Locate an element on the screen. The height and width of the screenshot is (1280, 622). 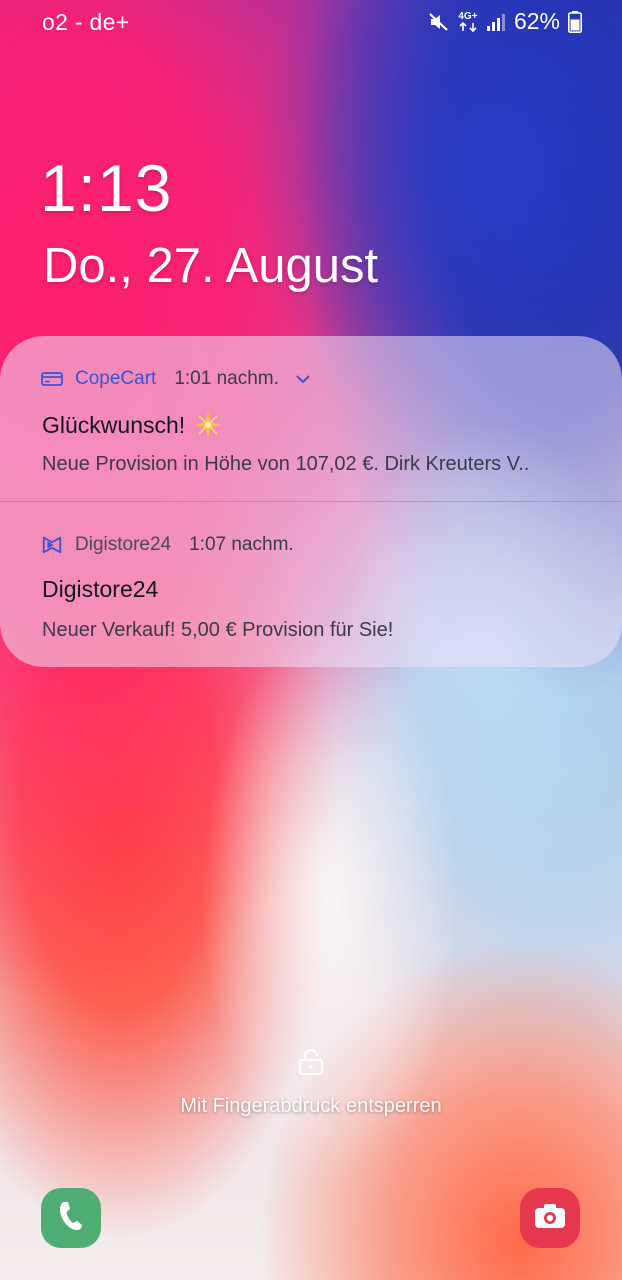
lockscreen-clock: 1:13 is located at coordinates (106, 188).